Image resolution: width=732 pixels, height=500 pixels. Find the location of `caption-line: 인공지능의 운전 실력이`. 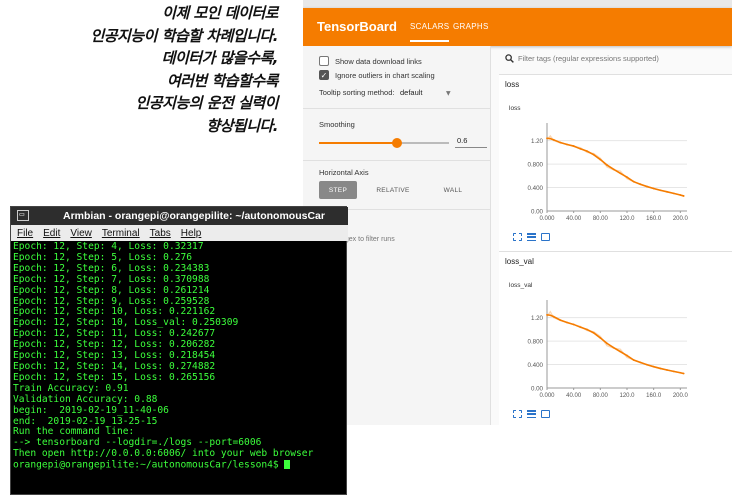

caption-line: 인공지능의 운전 실력이 is located at coordinates (207, 103).